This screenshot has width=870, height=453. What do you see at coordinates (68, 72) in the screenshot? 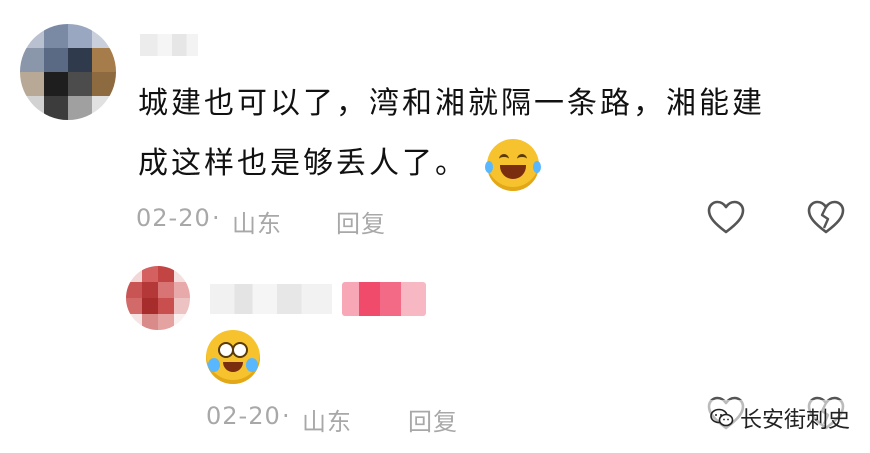
I see `avatar` at bounding box center [68, 72].